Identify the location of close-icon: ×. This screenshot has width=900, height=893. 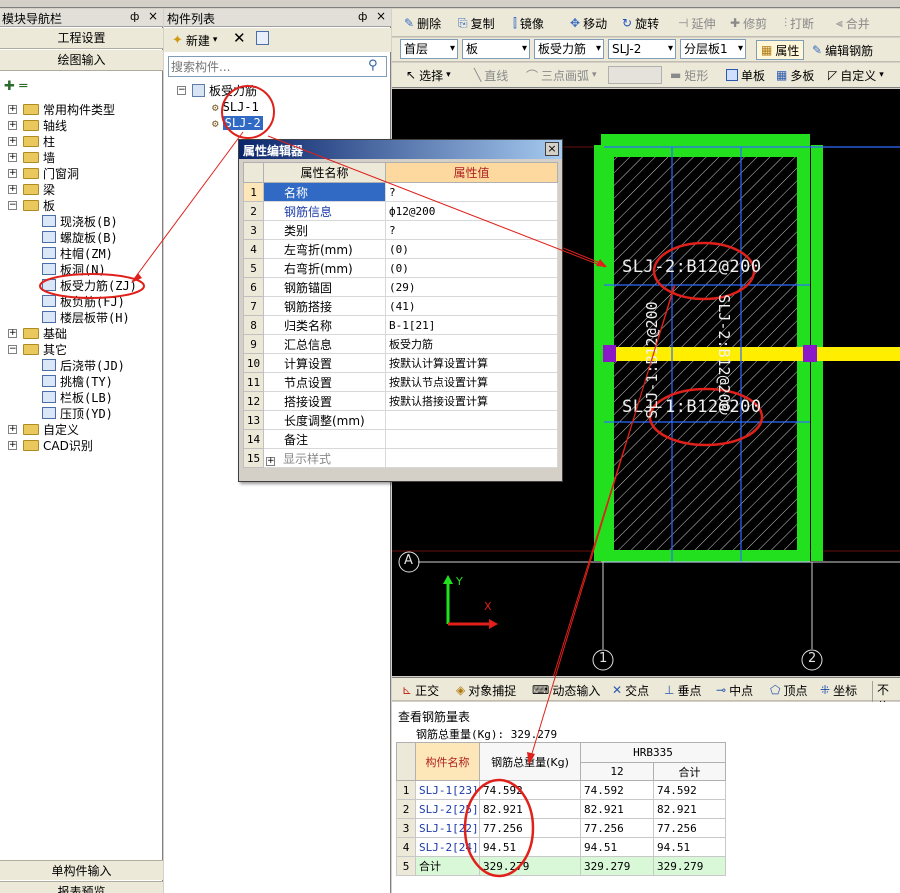
(381, 16).